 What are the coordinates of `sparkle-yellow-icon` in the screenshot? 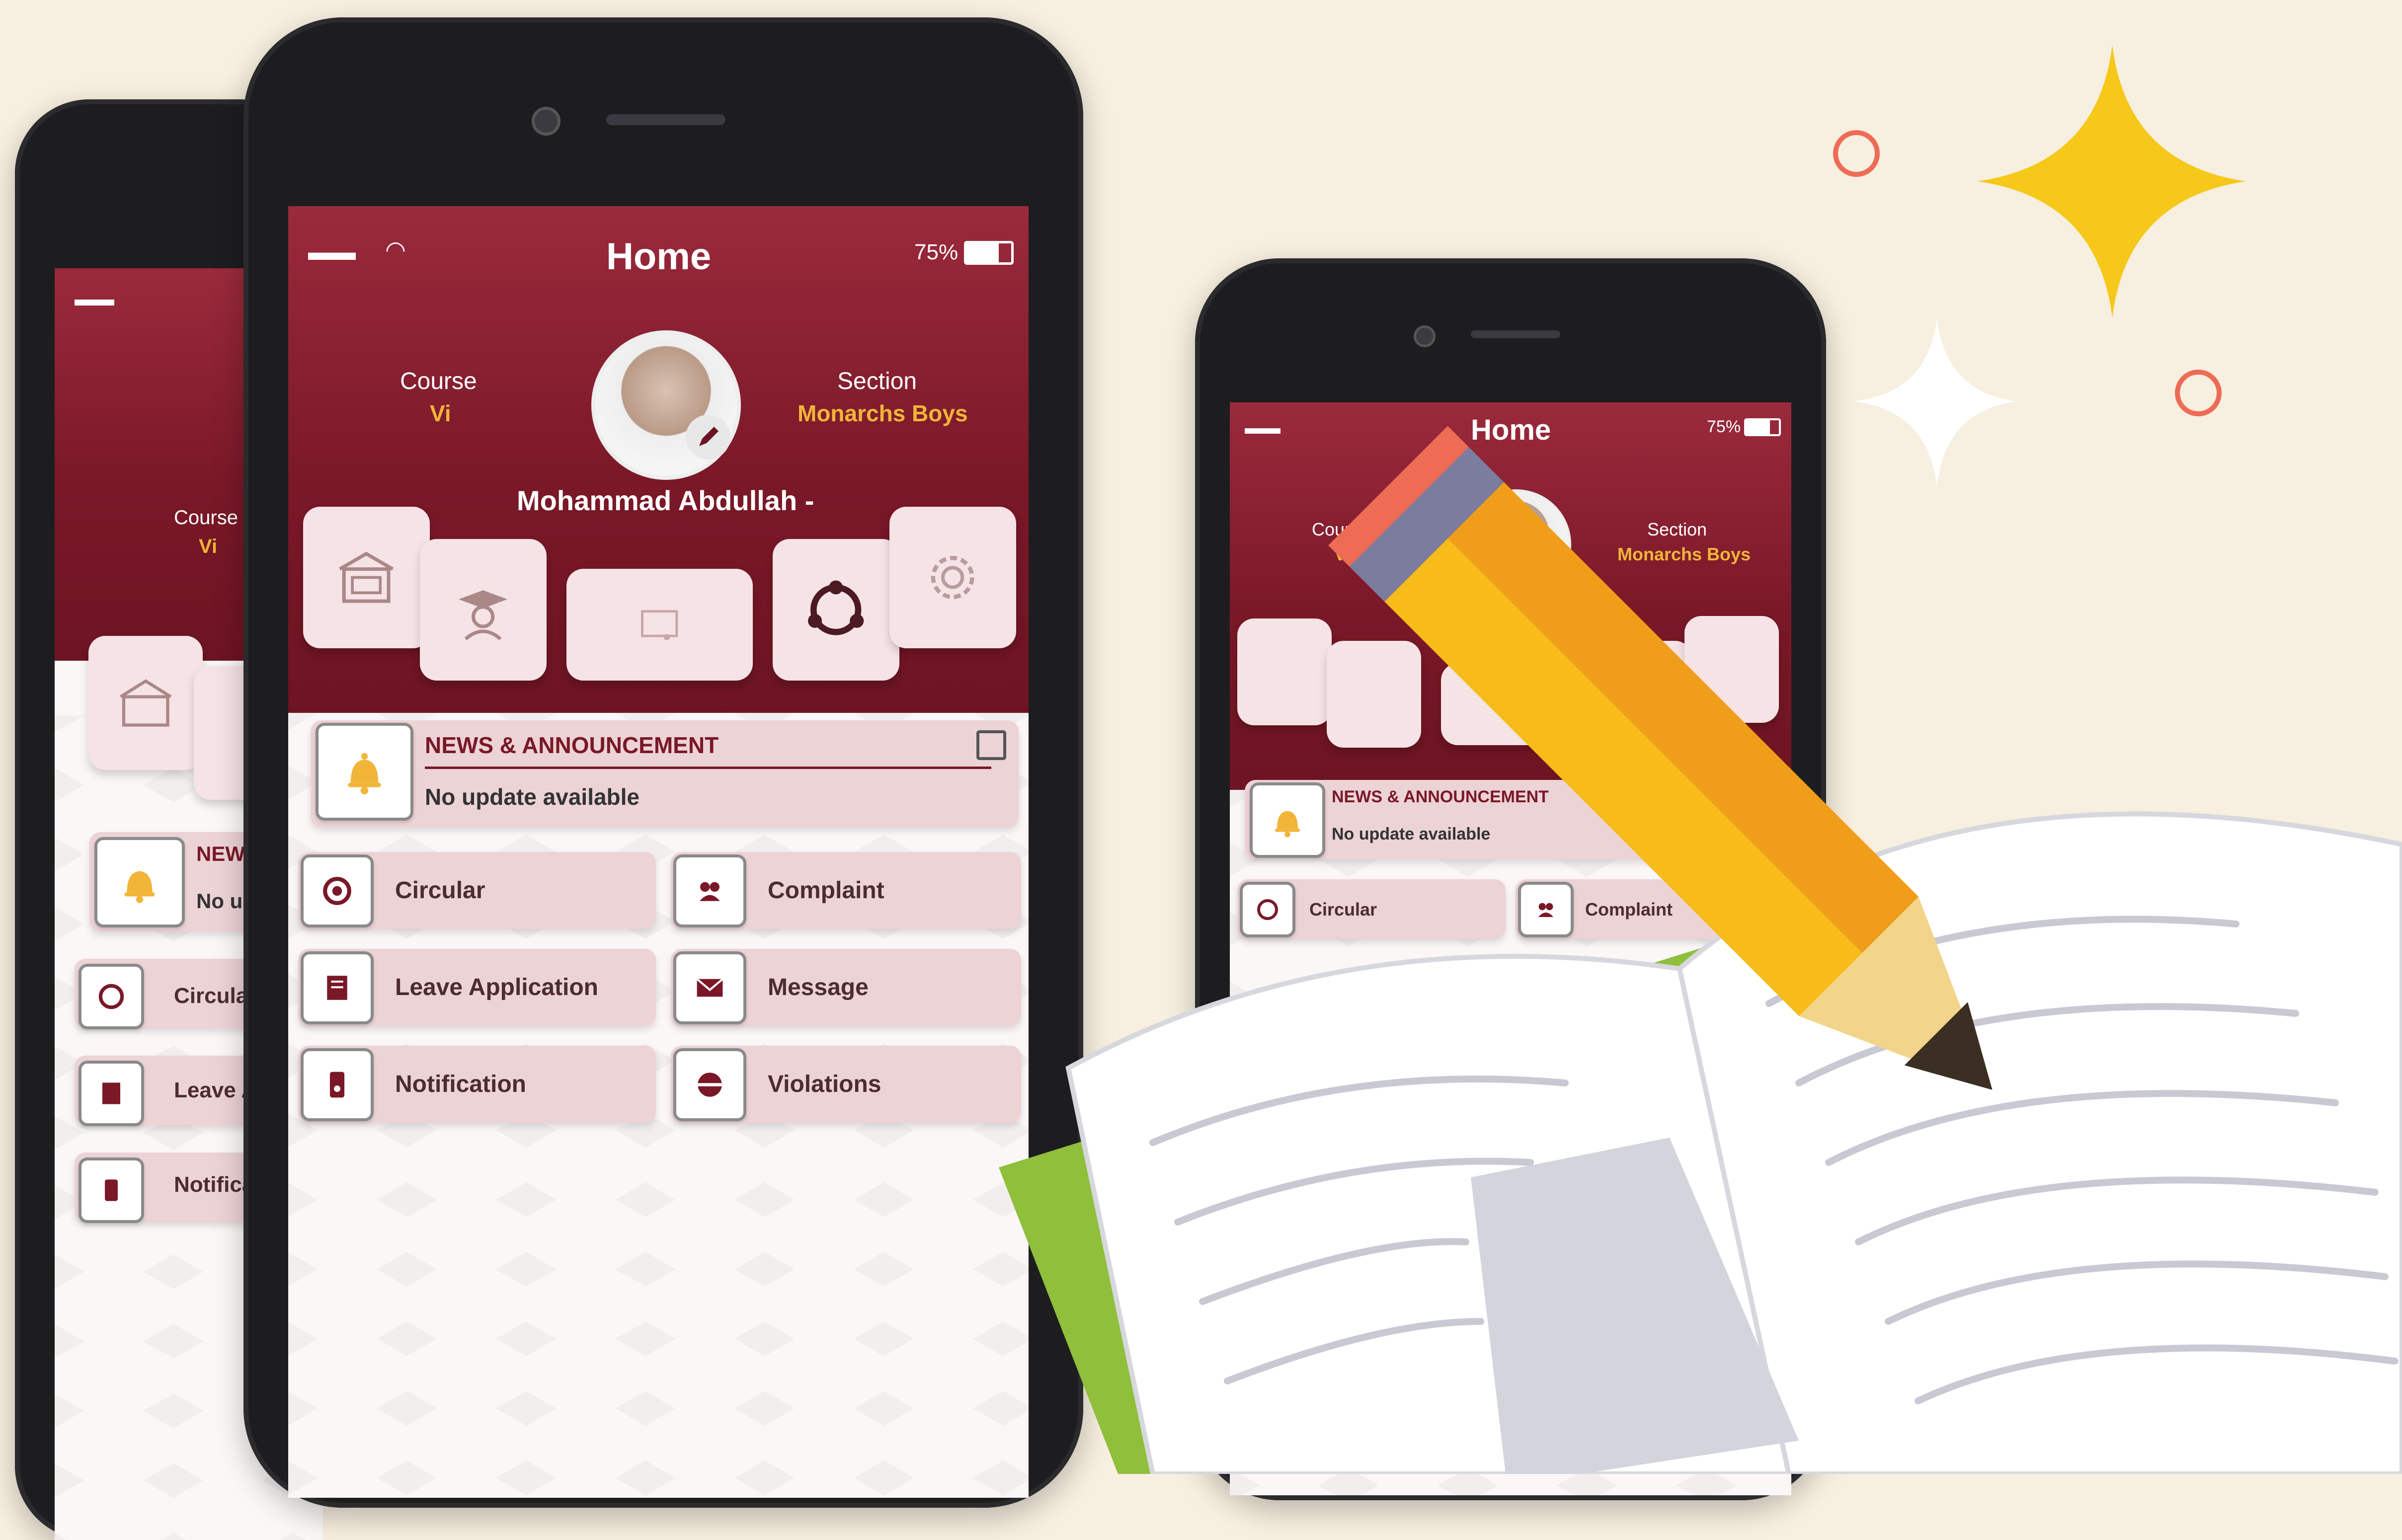 It's located at (2112, 181).